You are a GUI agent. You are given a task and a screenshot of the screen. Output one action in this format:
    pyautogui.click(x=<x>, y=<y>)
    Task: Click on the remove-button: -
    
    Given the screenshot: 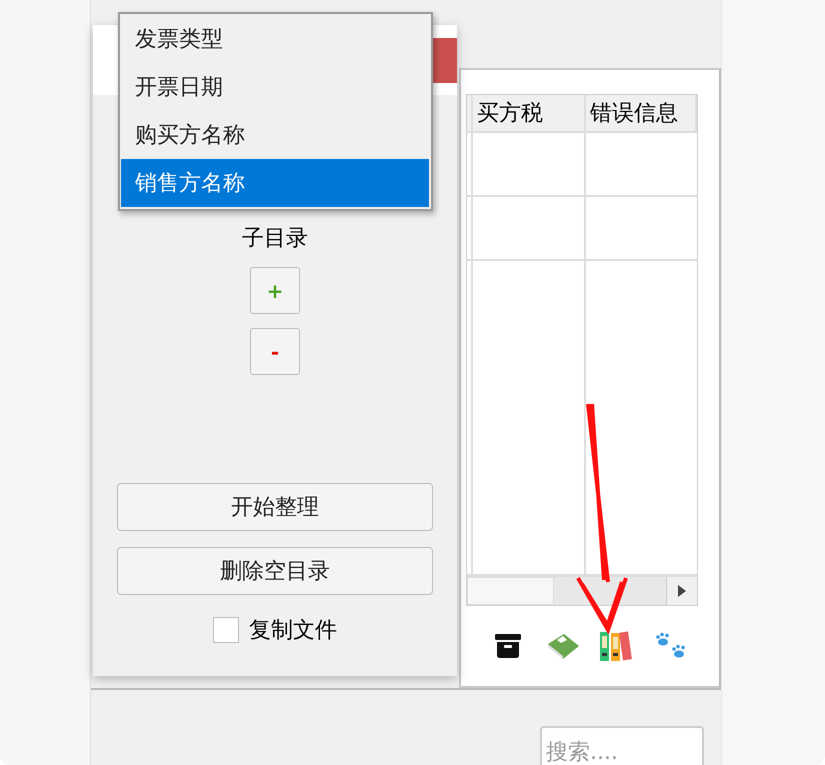 What is the action you would take?
    pyautogui.click(x=275, y=351)
    